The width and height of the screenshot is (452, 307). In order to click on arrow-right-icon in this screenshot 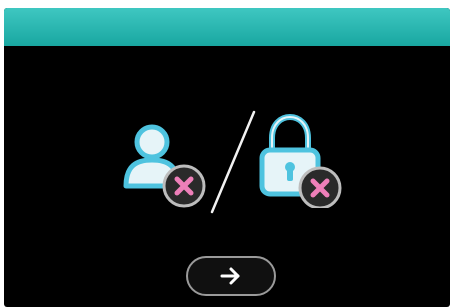, I will do `click(230, 276)`.